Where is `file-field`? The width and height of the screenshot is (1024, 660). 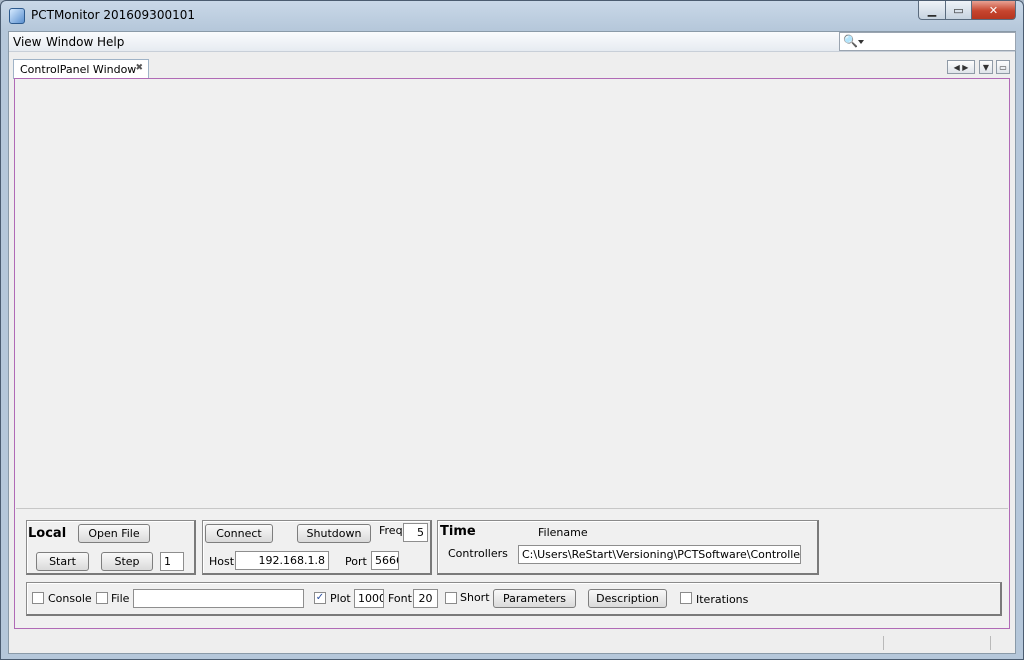
file-field is located at coordinates (218, 598).